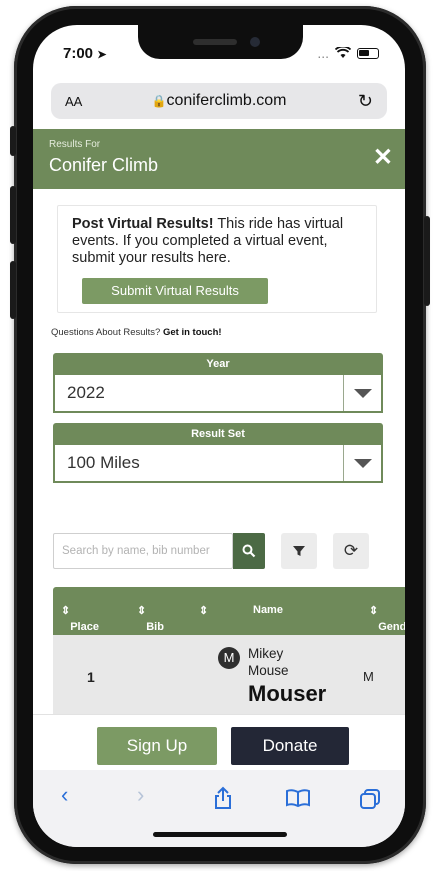 Image resolution: width=438 pixels, height=871 pixels. What do you see at coordinates (229, 658) in the screenshot?
I see `avatar: M` at bounding box center [229, 658].